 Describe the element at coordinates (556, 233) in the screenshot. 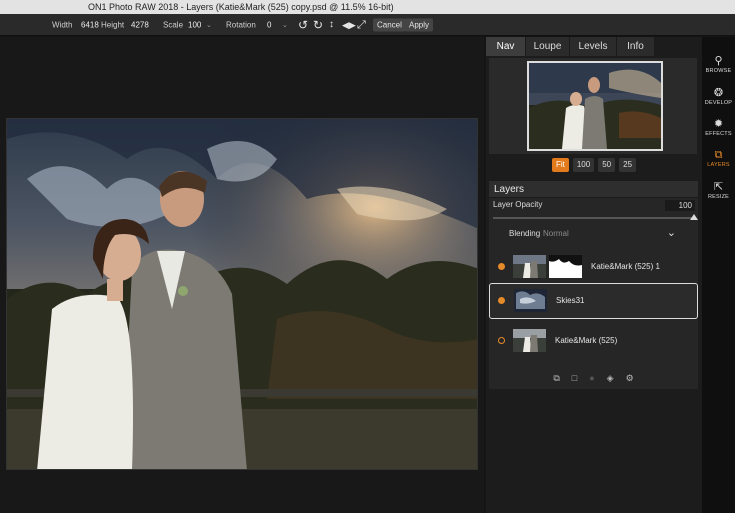

I see `blending-mode-value: Normal` at that location.